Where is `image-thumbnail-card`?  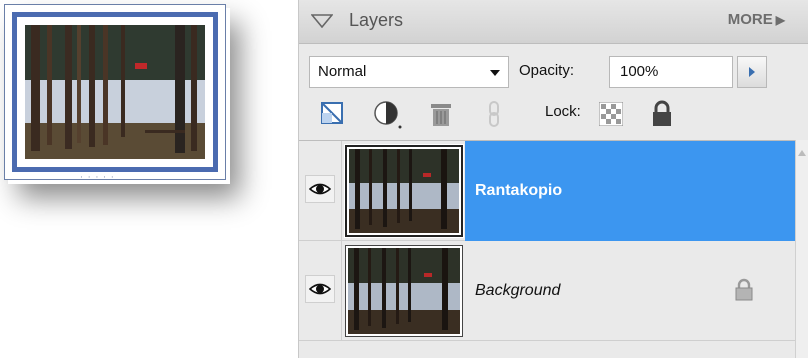
image-thumbnail-card is located at coordinates (115, 92).